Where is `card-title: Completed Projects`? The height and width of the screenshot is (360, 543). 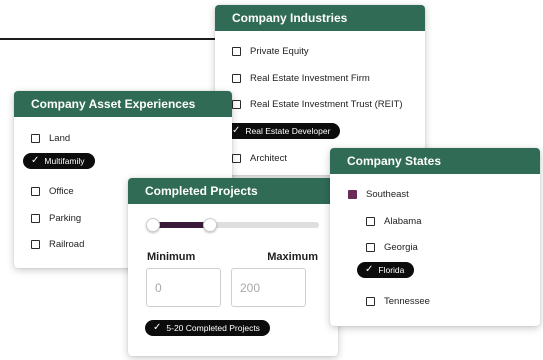 card-title: Completed Projects is located at coordinates (233, 191).